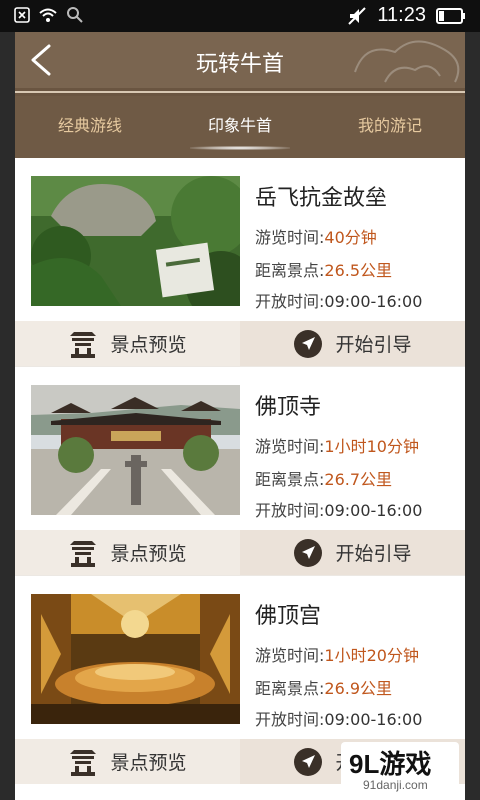 The width and height of the screenshot is (480, 800). I want to click on visit-time-row: 游览时间:1小时10分钟, so click(337, 445).